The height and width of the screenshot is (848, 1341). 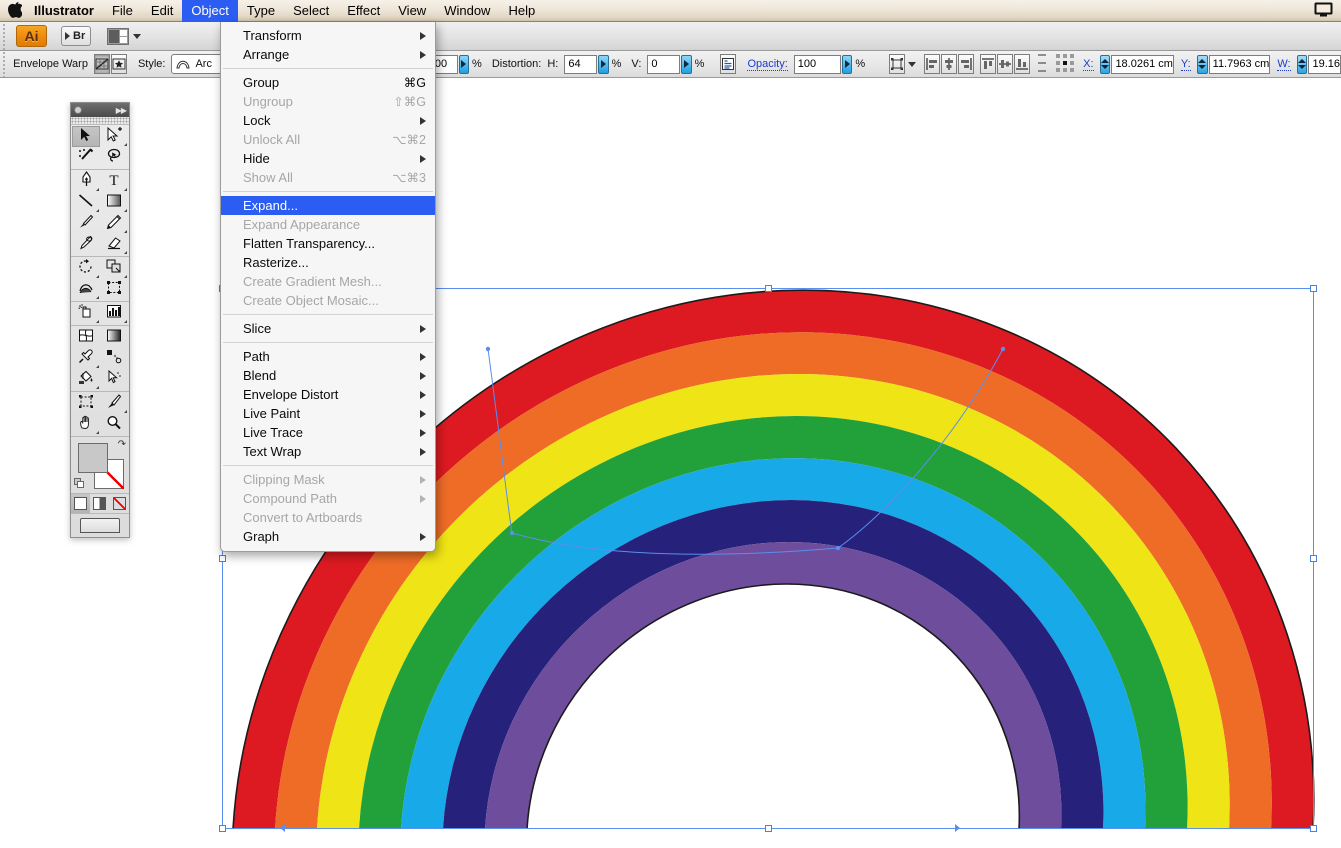 I want to click on live-paint-selection-tool, so click(x=114, y=379).